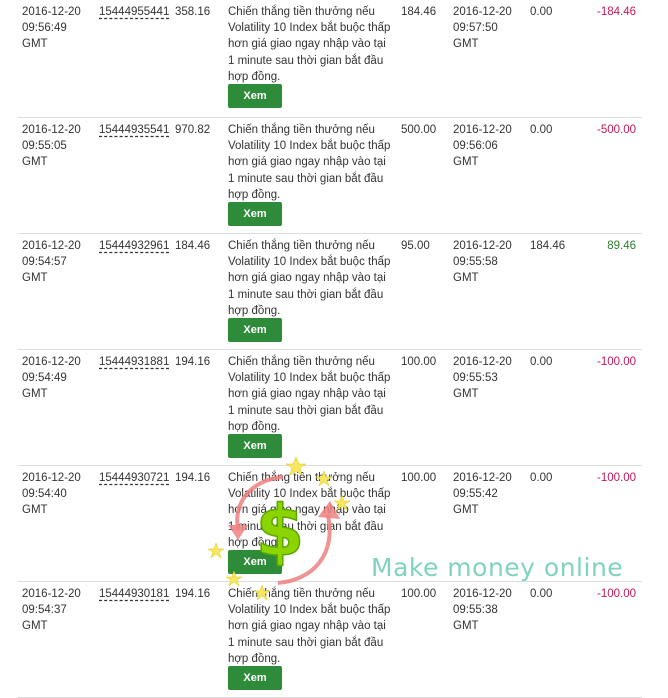  What do you see at coordinates (497, 567) in the screenshot?
I see `watermark-text: Make money online` at bounding box center [497, 567].